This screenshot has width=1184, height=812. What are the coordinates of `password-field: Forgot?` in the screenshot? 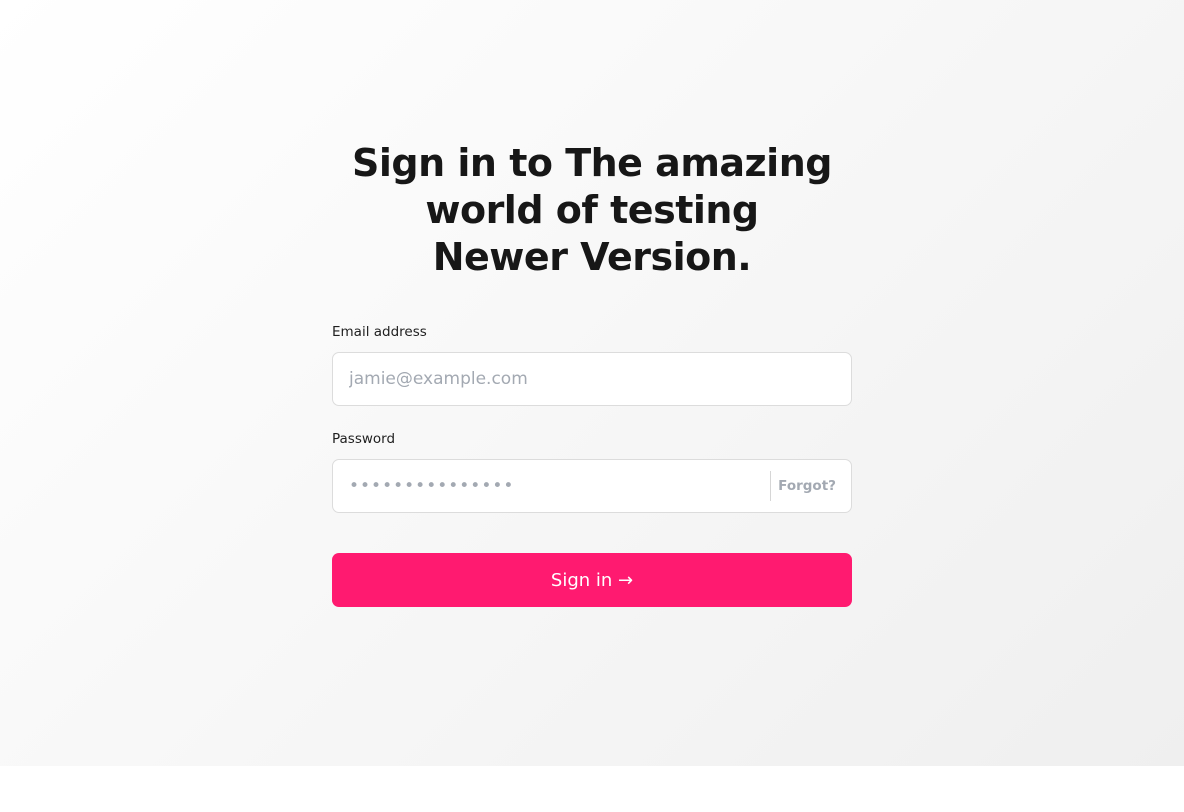 It's located at (592, 486).